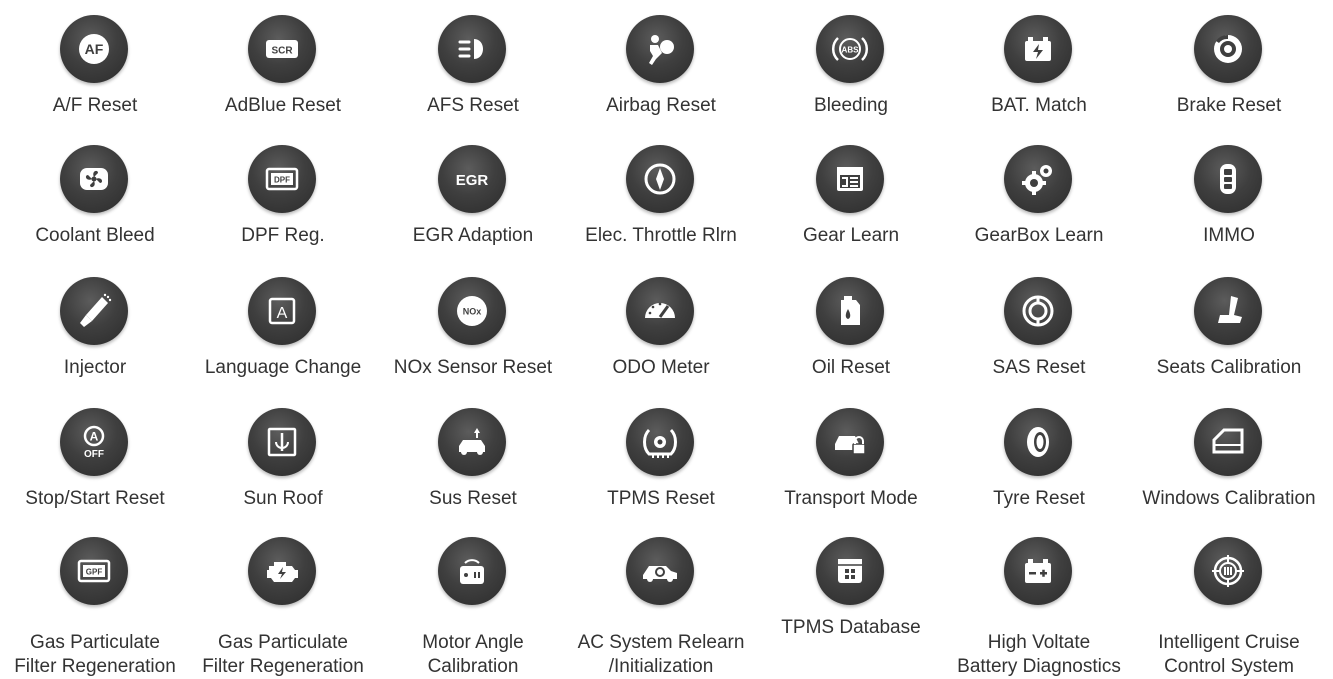 The width and height of the screenshot is (1333, 679). I want to click on engine-icon, so click(282, 571).